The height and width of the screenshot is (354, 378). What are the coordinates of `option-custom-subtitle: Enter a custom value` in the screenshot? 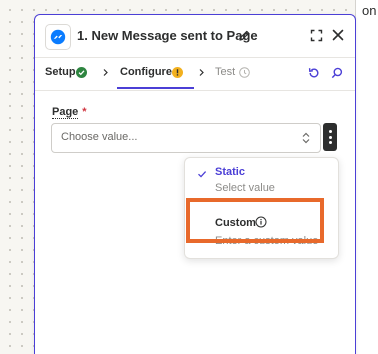 It's located at (267, 241).